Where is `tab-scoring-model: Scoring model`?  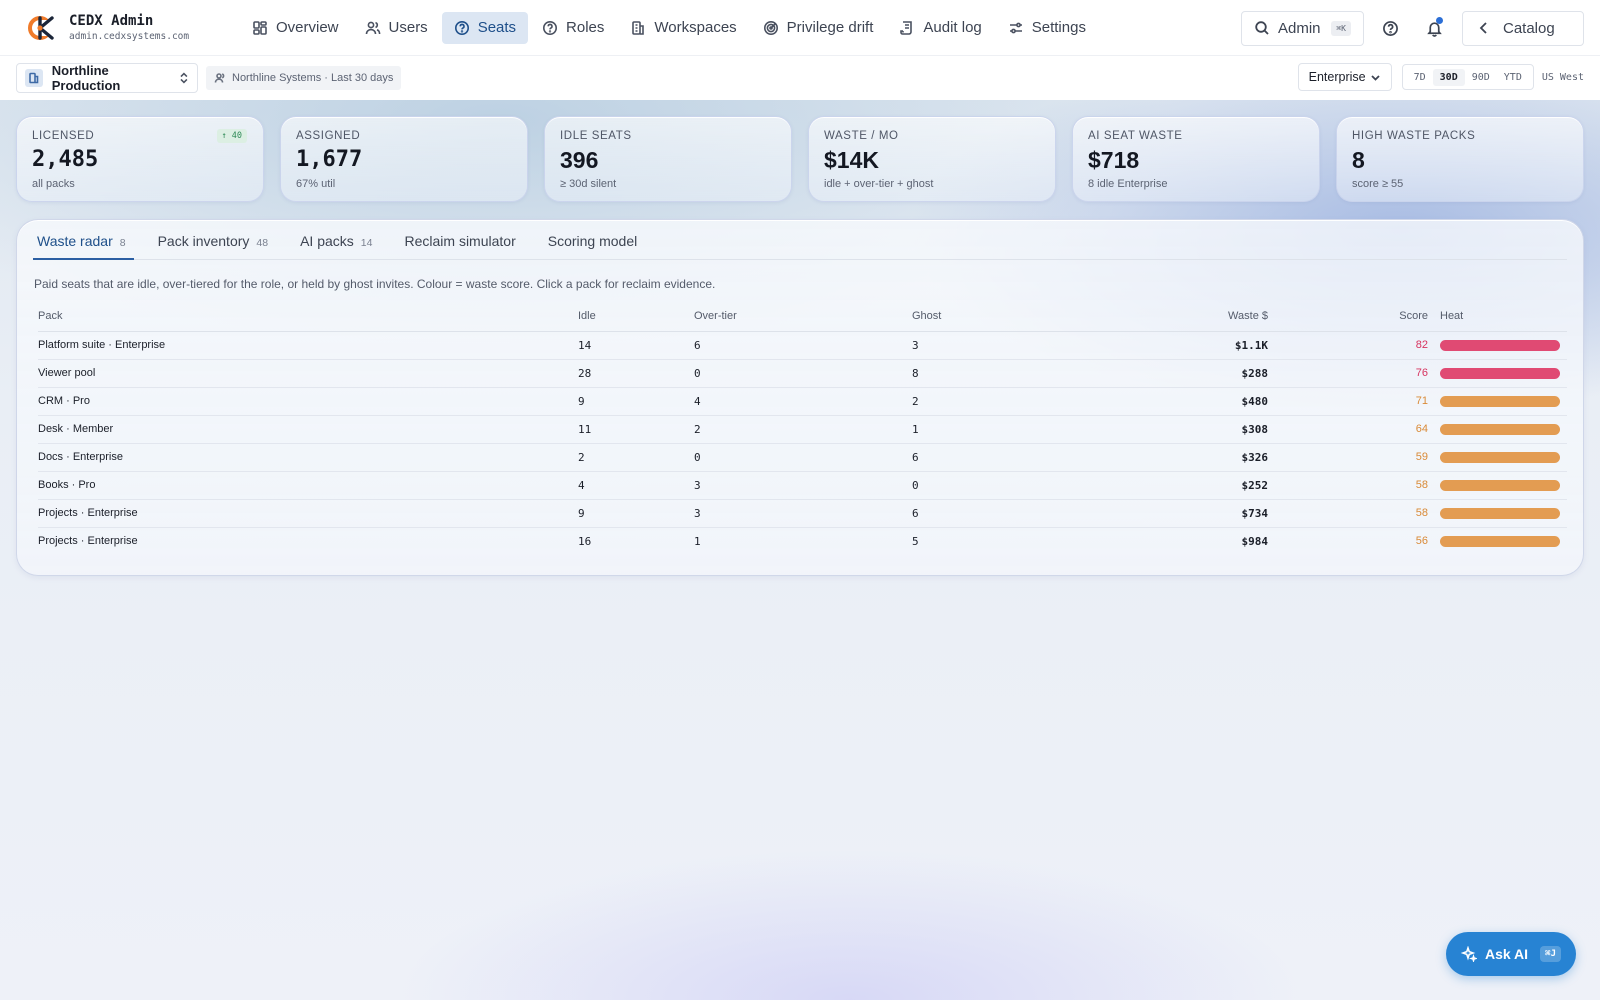
tab-scoring-model: Scoring model is located at coordinates (593, 246).